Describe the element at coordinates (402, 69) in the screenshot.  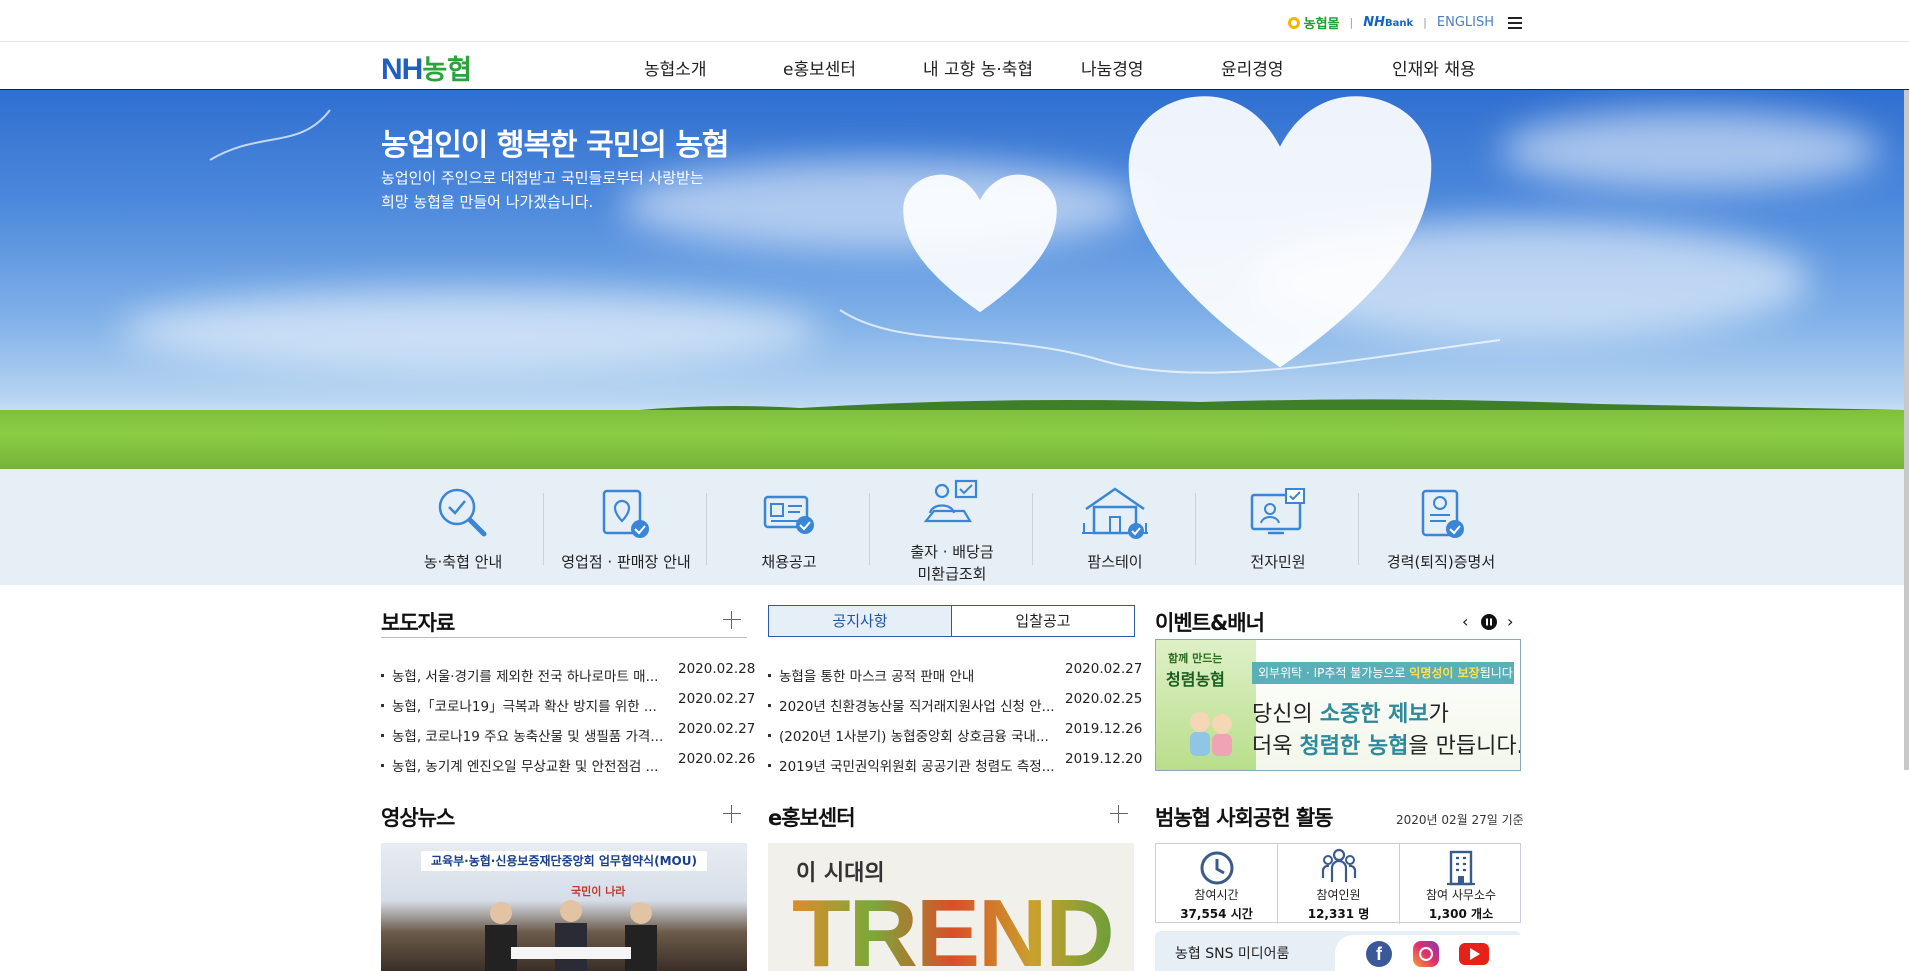
I see `logo-en: NH` at that location.